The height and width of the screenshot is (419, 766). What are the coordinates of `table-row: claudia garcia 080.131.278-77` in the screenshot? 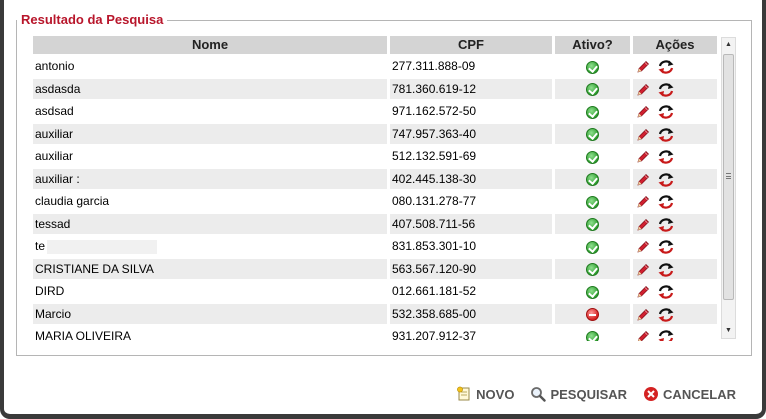 It's located at (375, 201).